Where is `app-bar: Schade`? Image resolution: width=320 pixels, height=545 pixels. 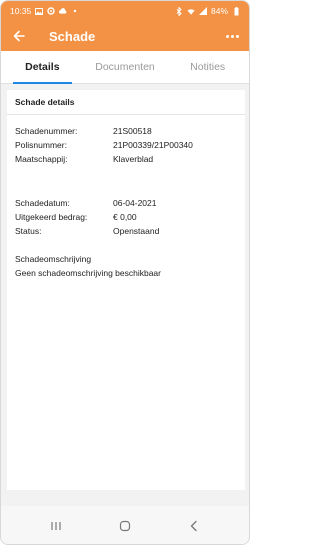 app-bar: Schade is located at coordinates (125, 36).